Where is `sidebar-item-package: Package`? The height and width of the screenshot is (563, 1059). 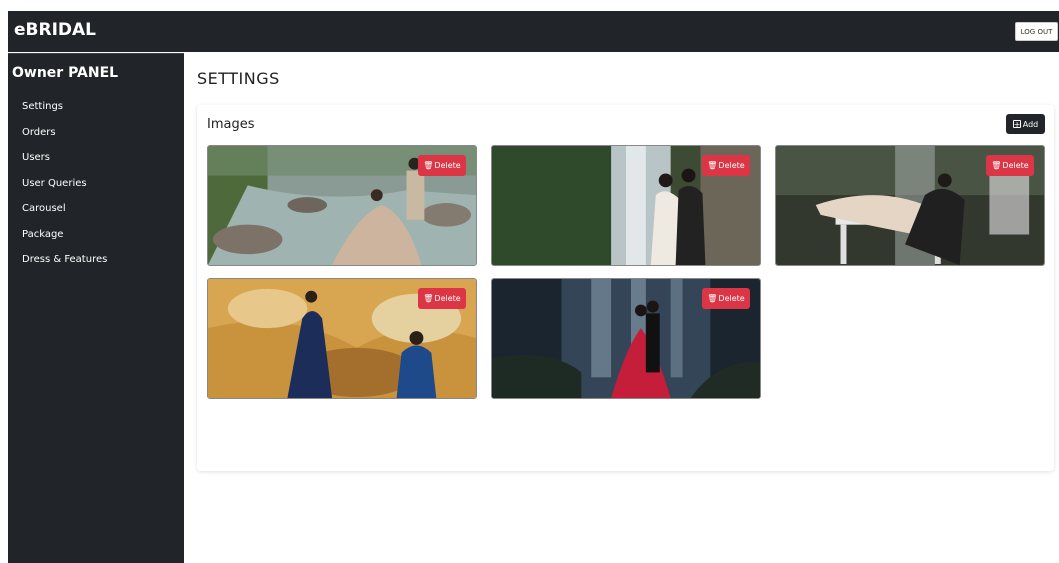 sidebar-item-package: Package is located at coordinates (64, 241).